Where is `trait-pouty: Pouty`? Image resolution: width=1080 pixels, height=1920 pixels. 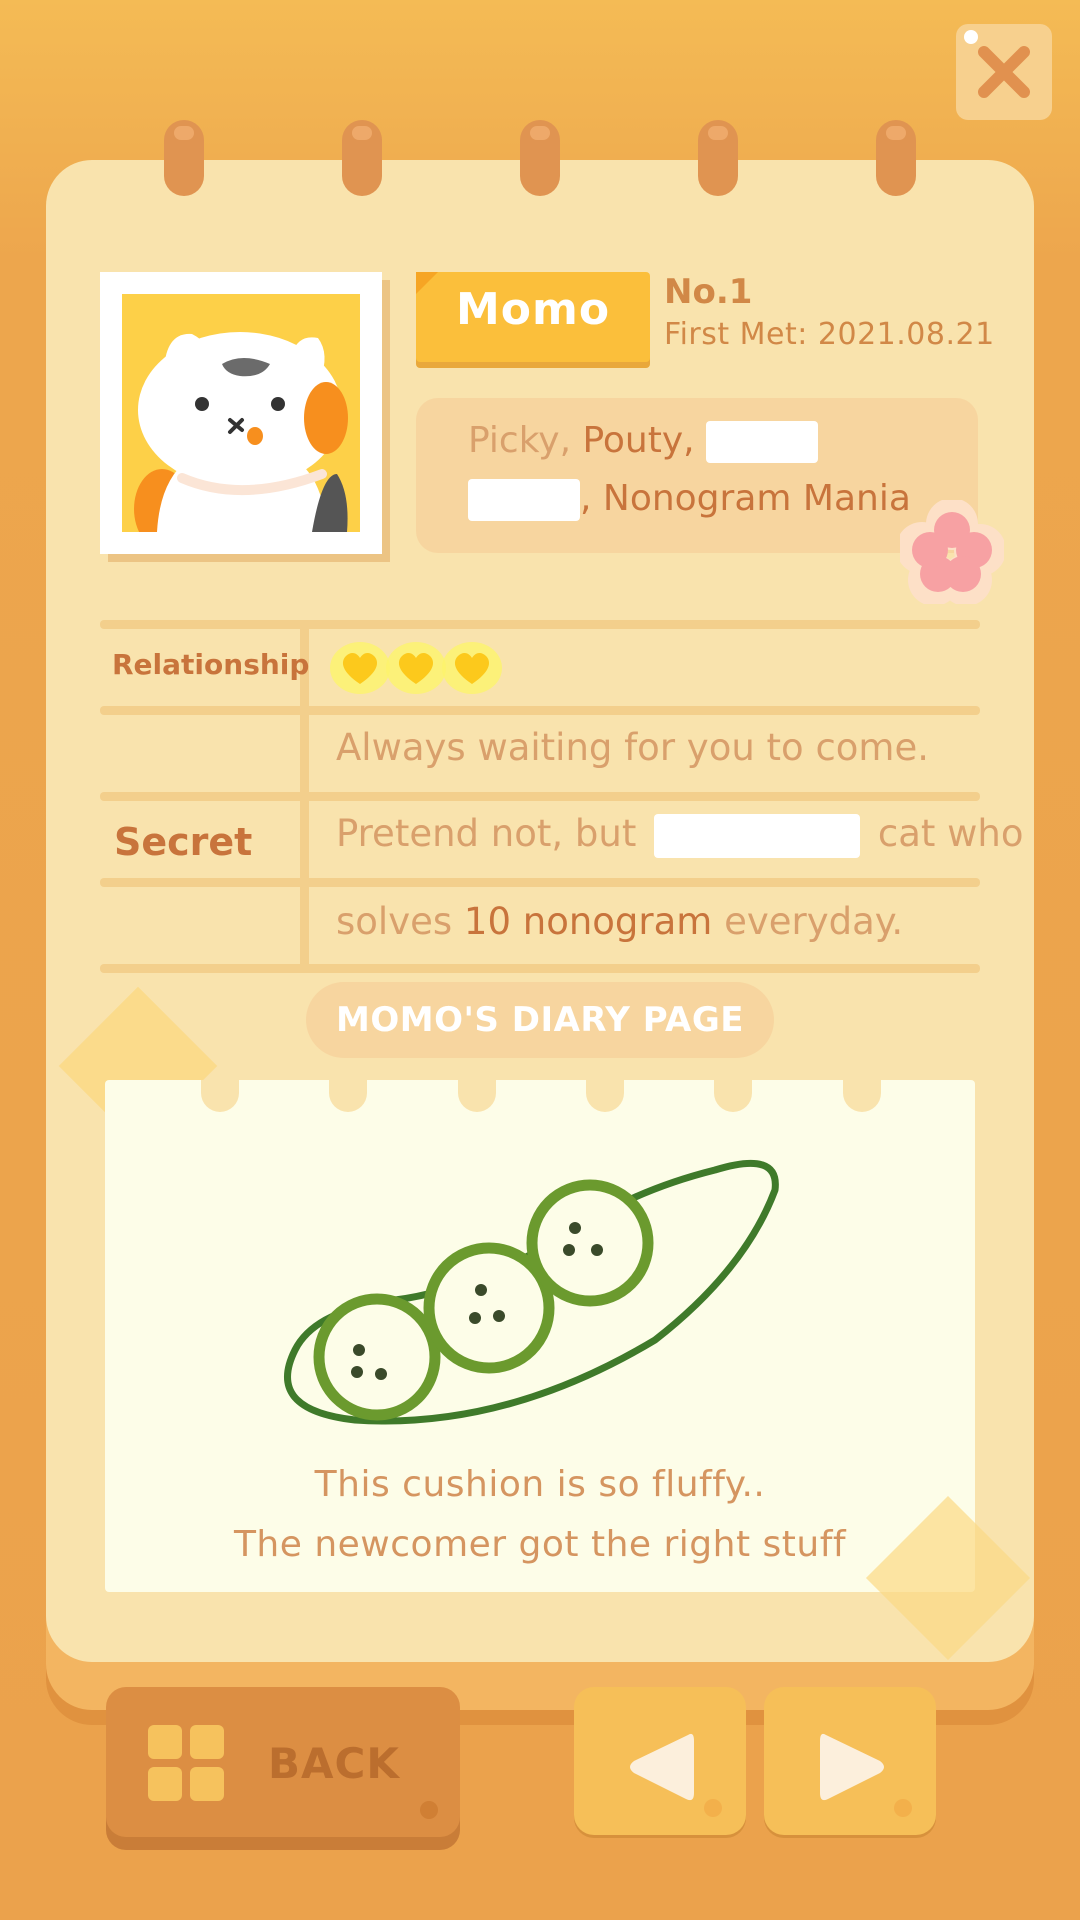
trait-pouty: Pouty is located at coordinates (633, 440).